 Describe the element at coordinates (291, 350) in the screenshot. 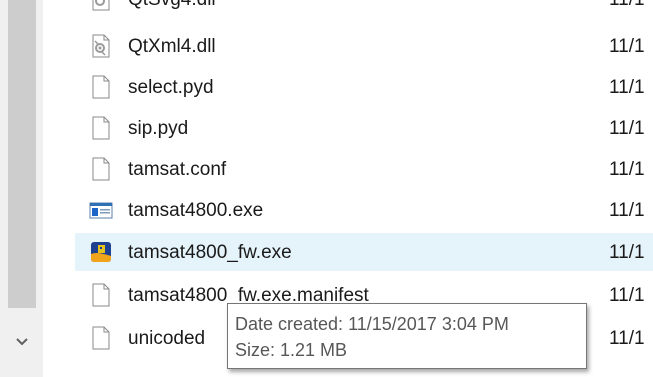

I see `tooltip-size: Size: 1.21 MB` at that location.